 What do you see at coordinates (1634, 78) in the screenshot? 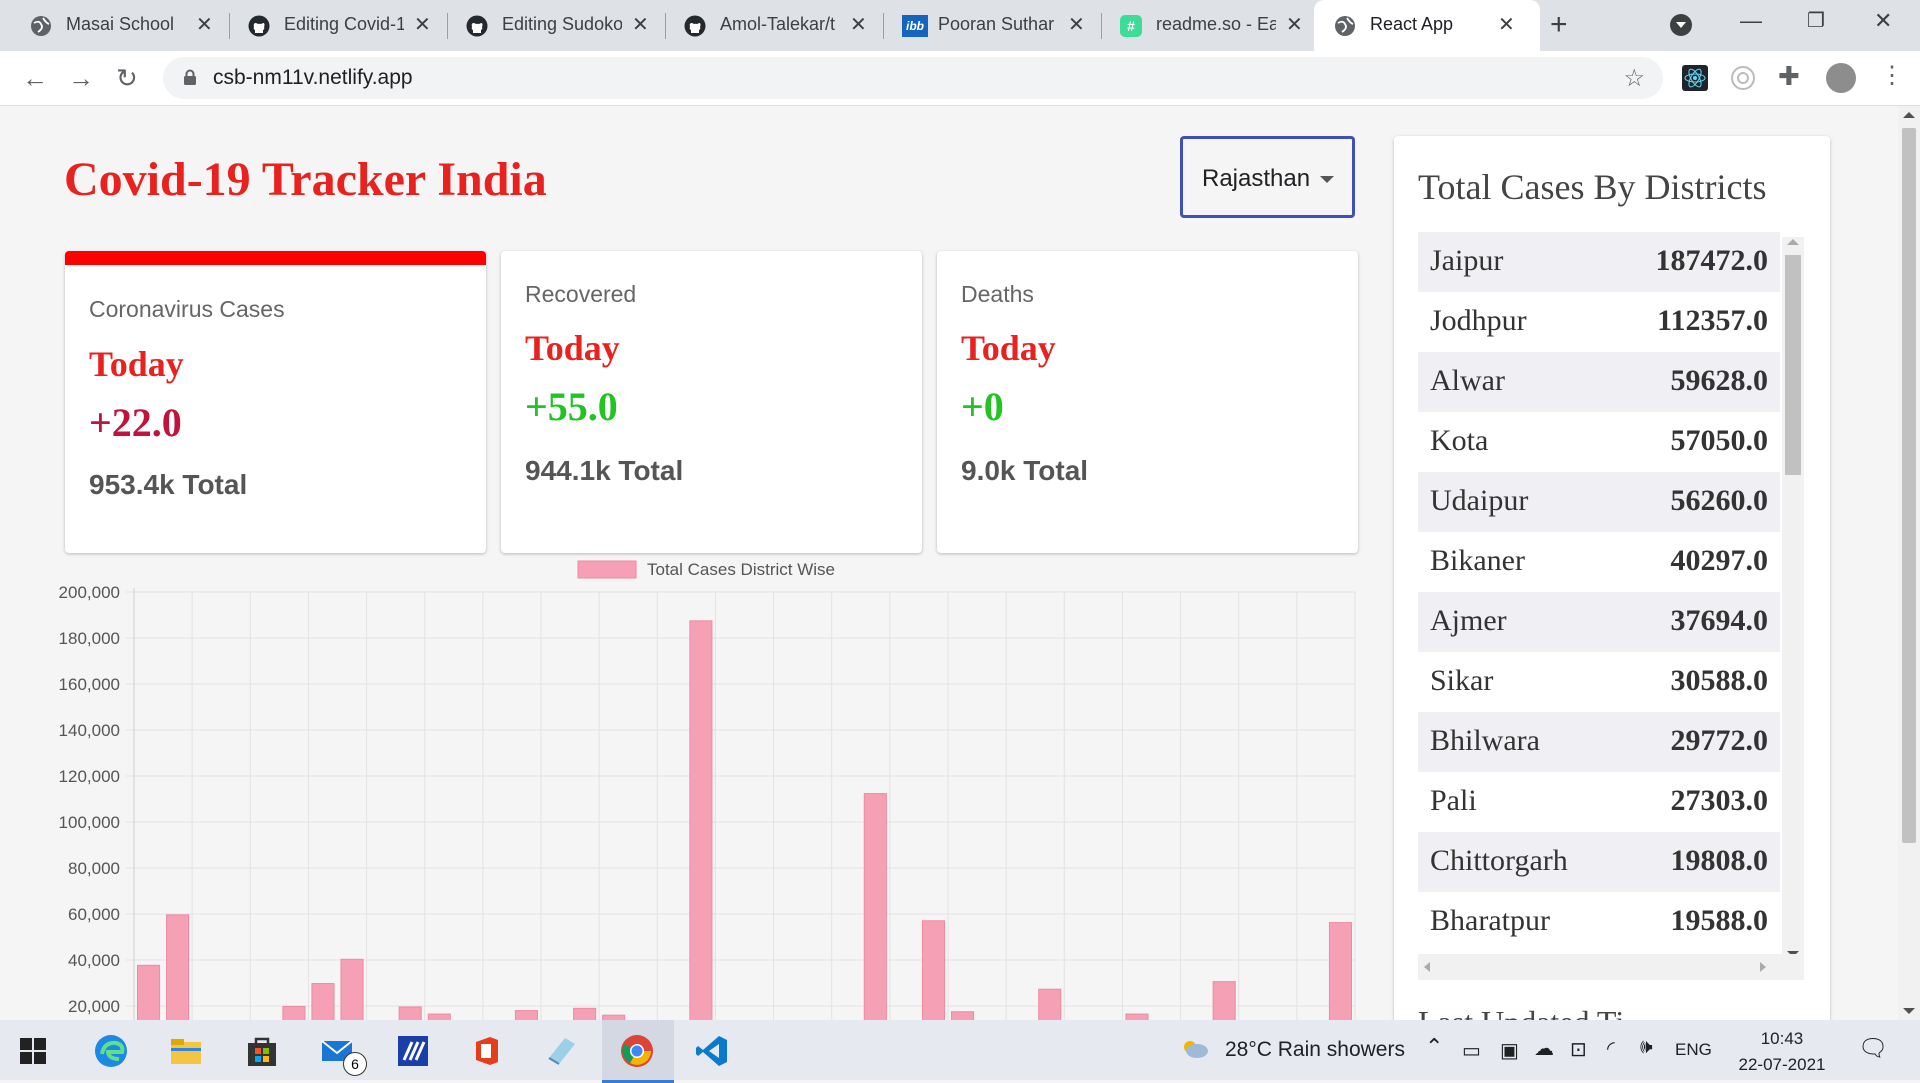
I see `bookmark-star-icon: ☆` at bounding box center [1634, 78].